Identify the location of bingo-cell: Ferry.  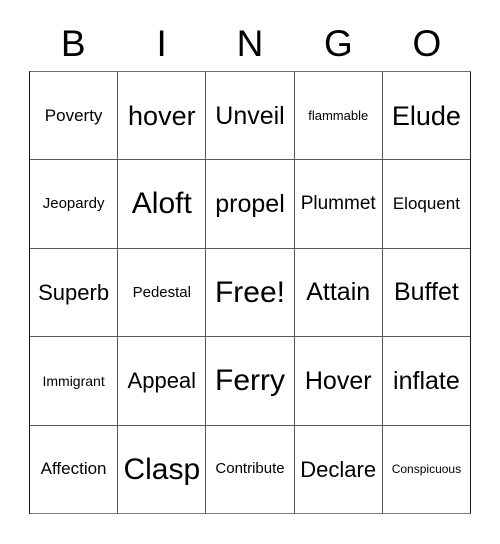
(250, 381).